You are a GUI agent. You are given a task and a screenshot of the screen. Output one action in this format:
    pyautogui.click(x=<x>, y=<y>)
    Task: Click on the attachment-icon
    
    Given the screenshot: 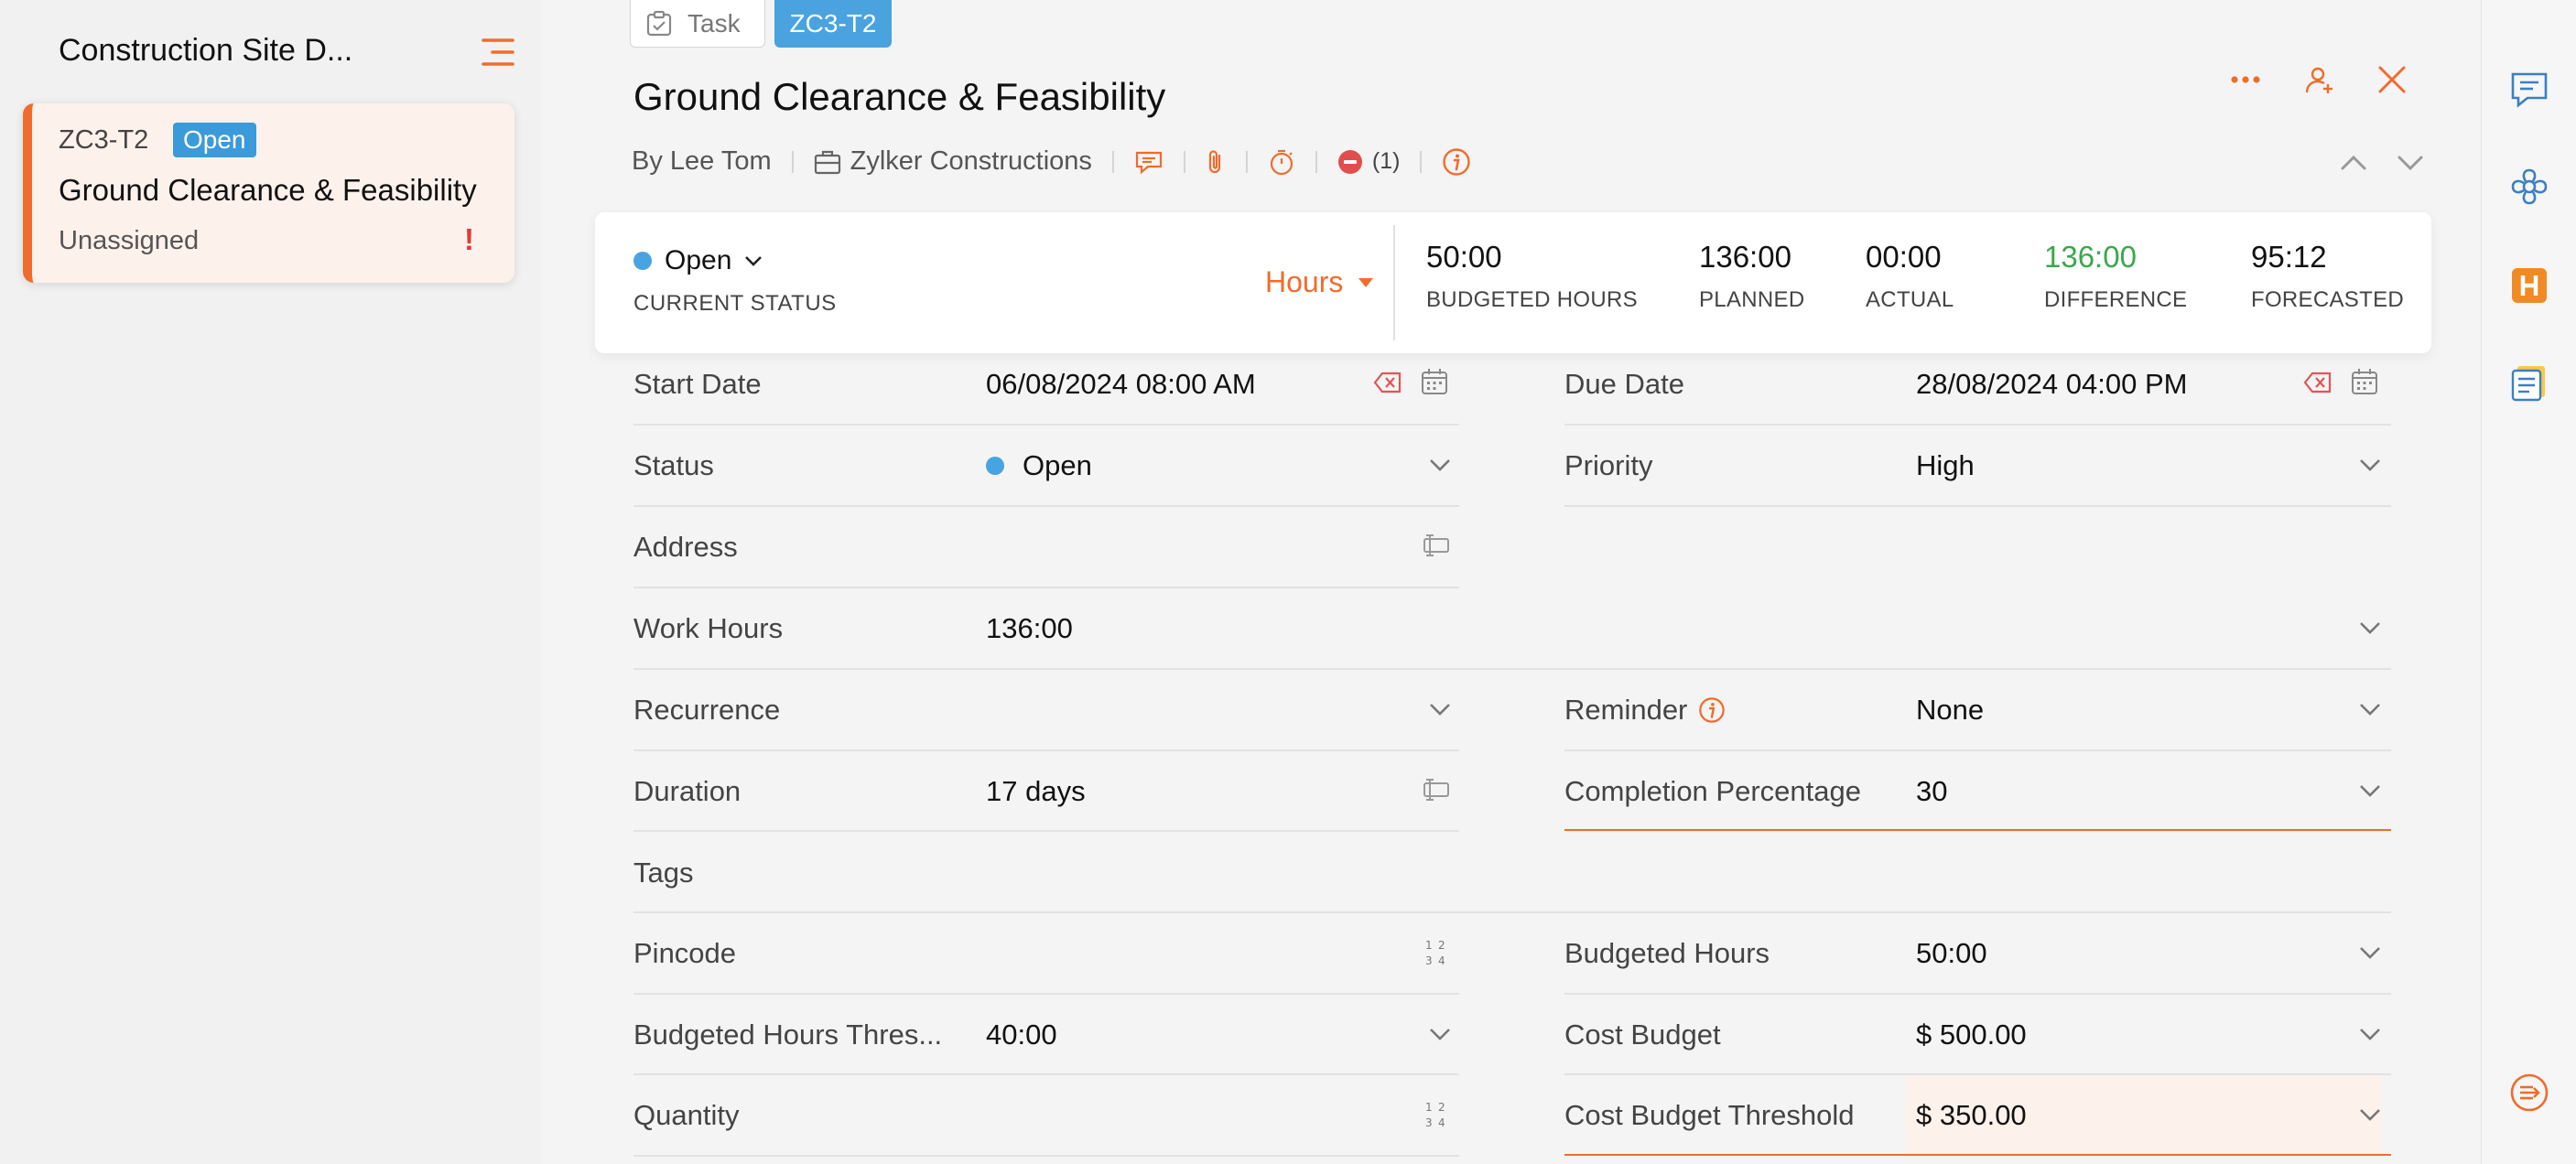 What is the action you would take?
    pyautogui.click(x=1216, y=162)
    